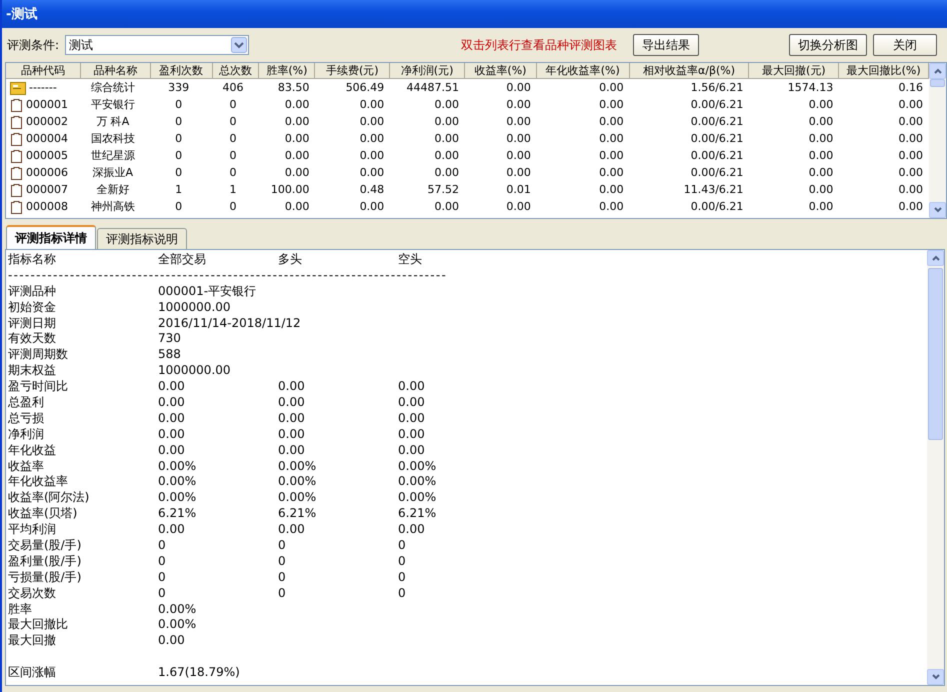 Image resolution: width=947 pixels, height=692 pixels. What do you see at coordinates (142, 238) in the screenshot?
I see `tab: 评测指标说明` at bounding box center [142, 238].